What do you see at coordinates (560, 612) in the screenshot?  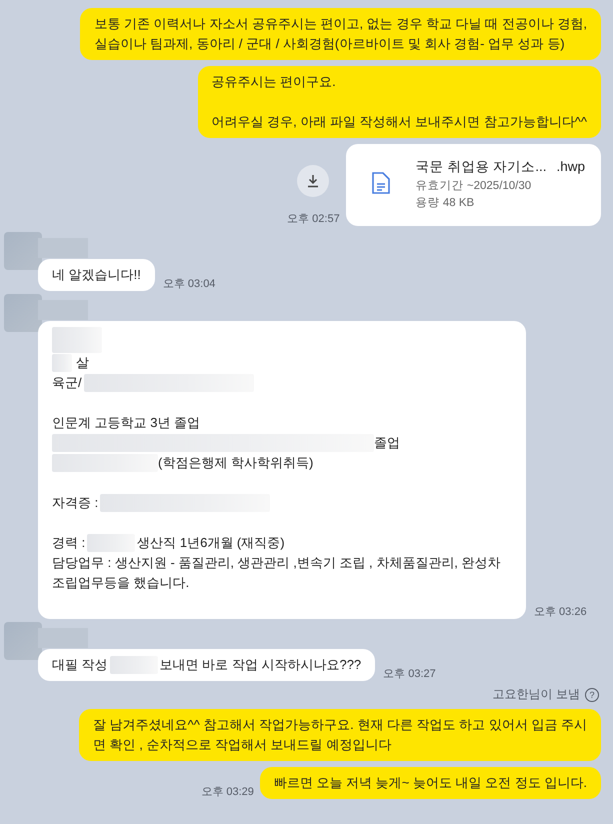 I see `message-time: 오후 03:26` at bounding box center [560, 612].